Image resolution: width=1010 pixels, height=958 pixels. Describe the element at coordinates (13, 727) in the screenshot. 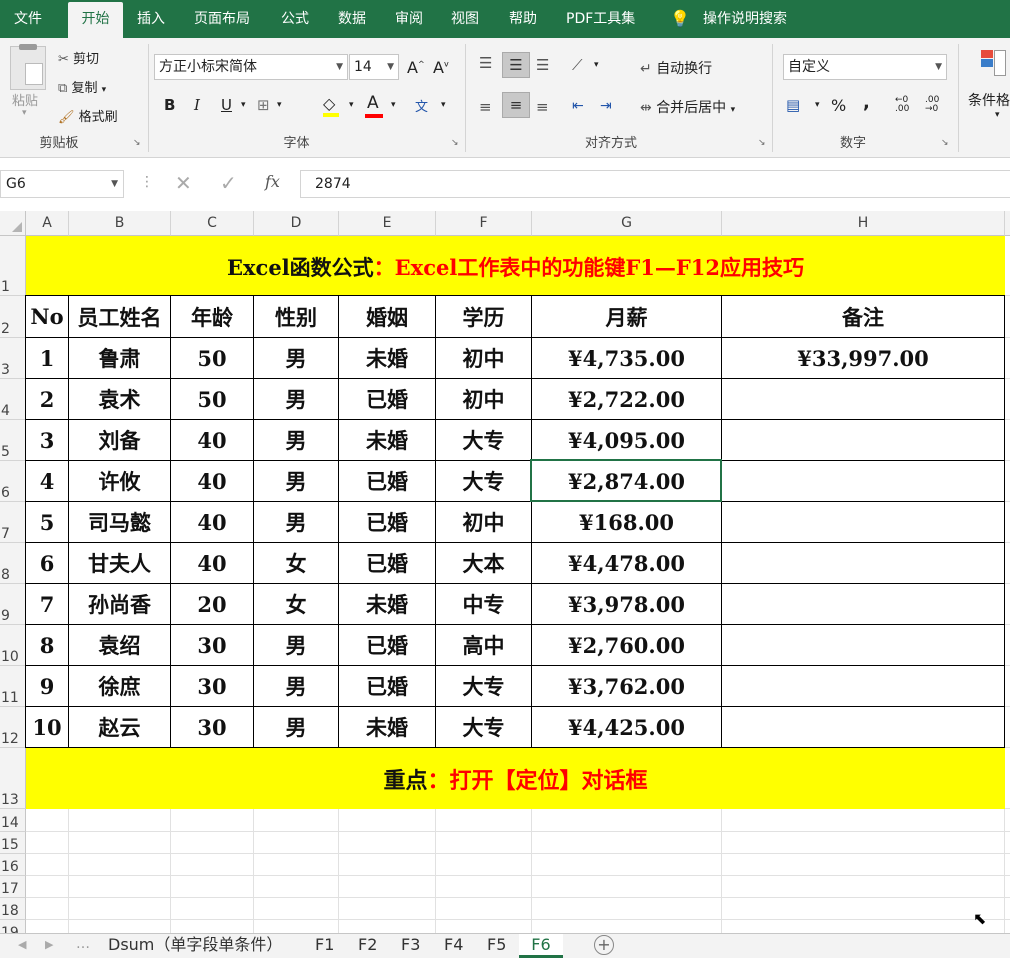

I see `row-header: 12` at that location.